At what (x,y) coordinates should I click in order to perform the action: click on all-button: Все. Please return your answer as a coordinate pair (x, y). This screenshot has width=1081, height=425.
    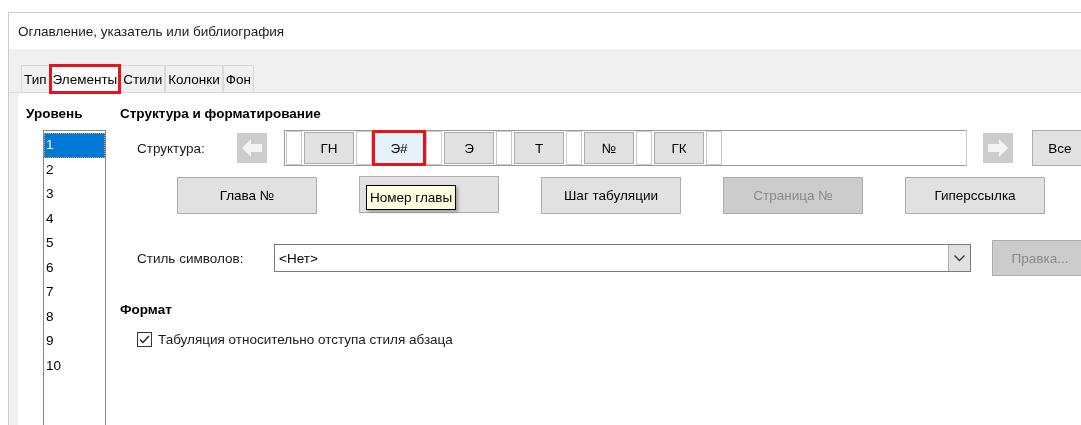
    Looking at the image, I should click on (1056, 148).